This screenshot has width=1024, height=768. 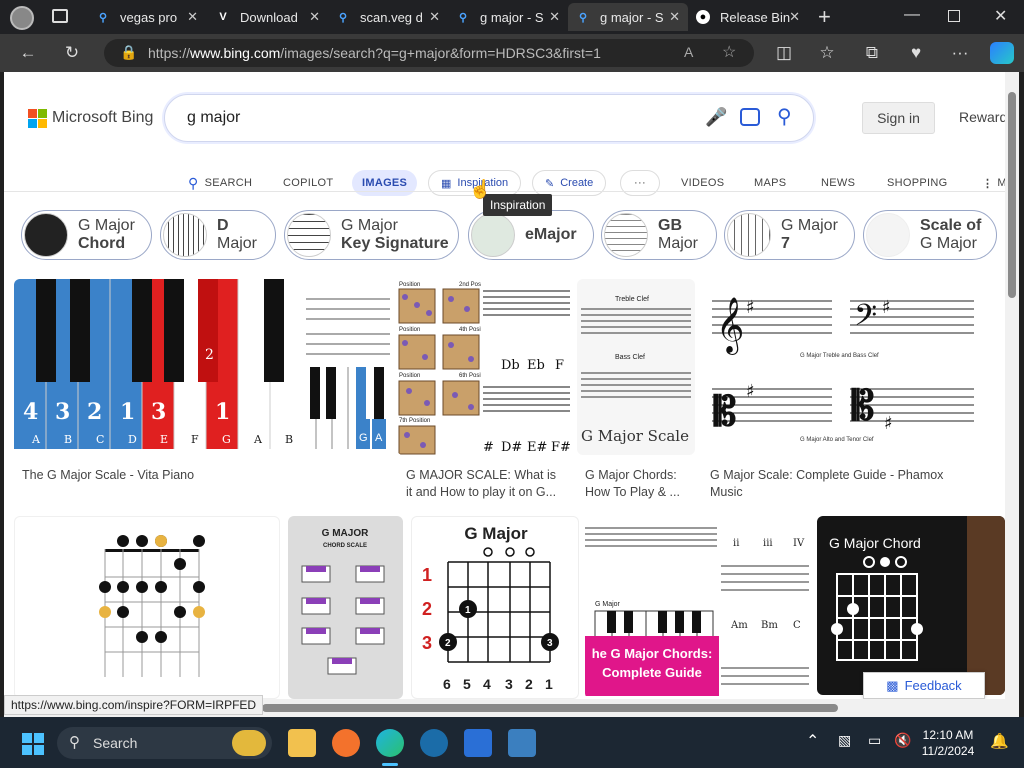 I want to click on nav-maps: MAPS, so click(x=770, y=183).